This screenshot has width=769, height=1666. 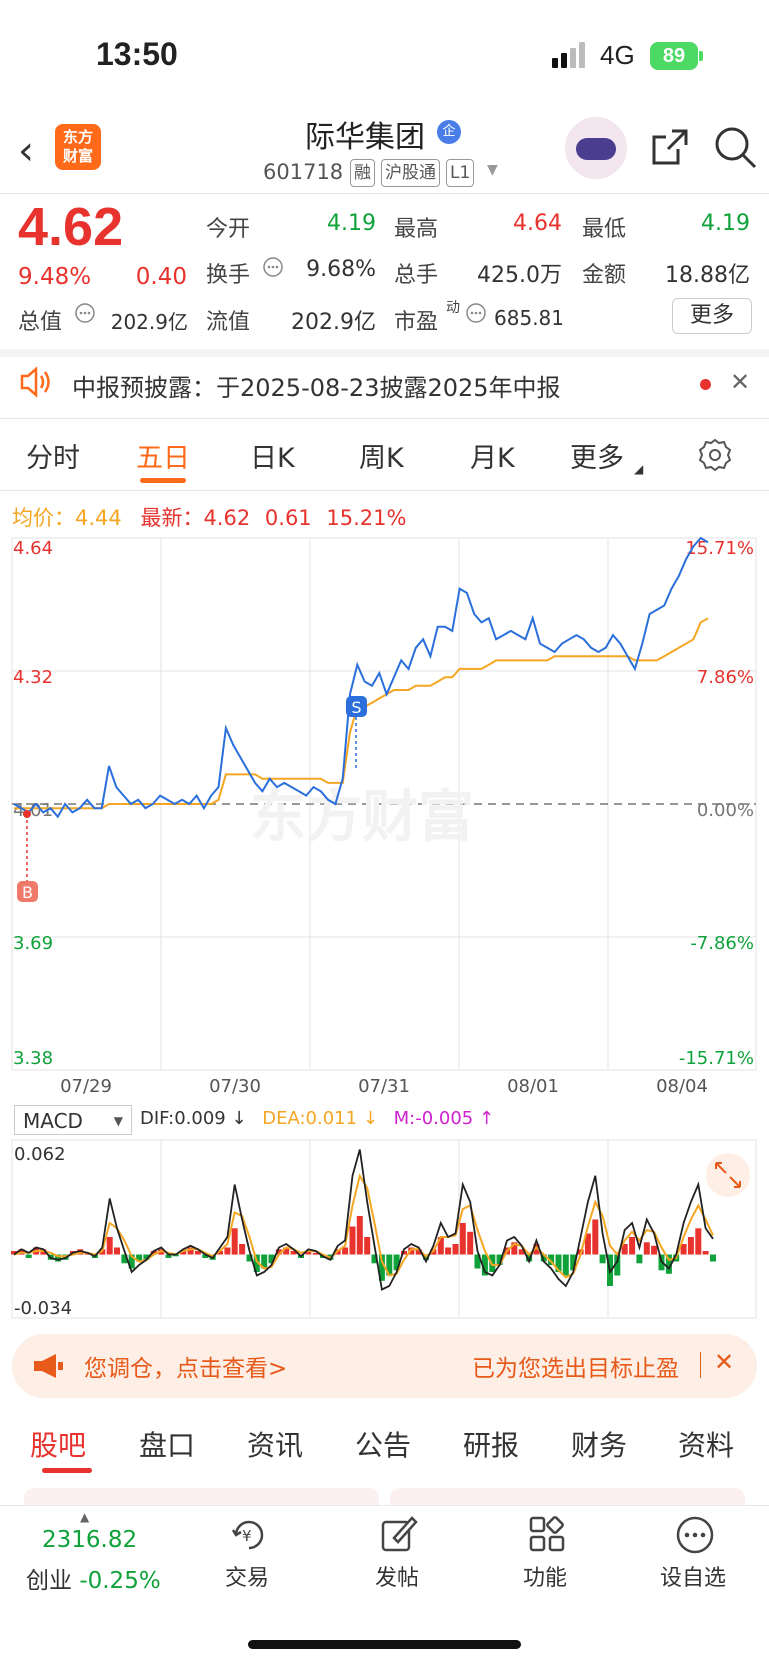 I want to click on back-icon: ‹, so click(x=26, y=151).